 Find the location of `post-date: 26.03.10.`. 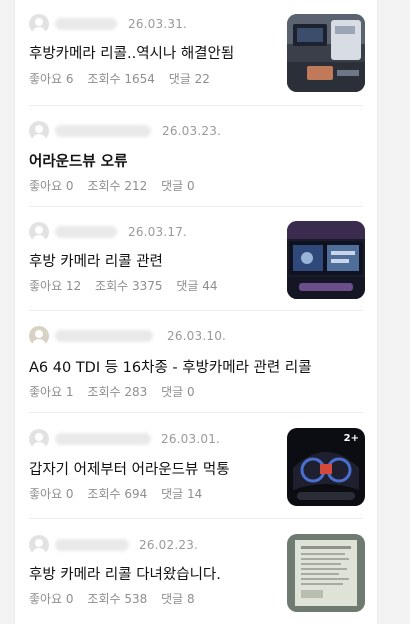

post-date: 26.03.10. is located at coordinates (197, 336).